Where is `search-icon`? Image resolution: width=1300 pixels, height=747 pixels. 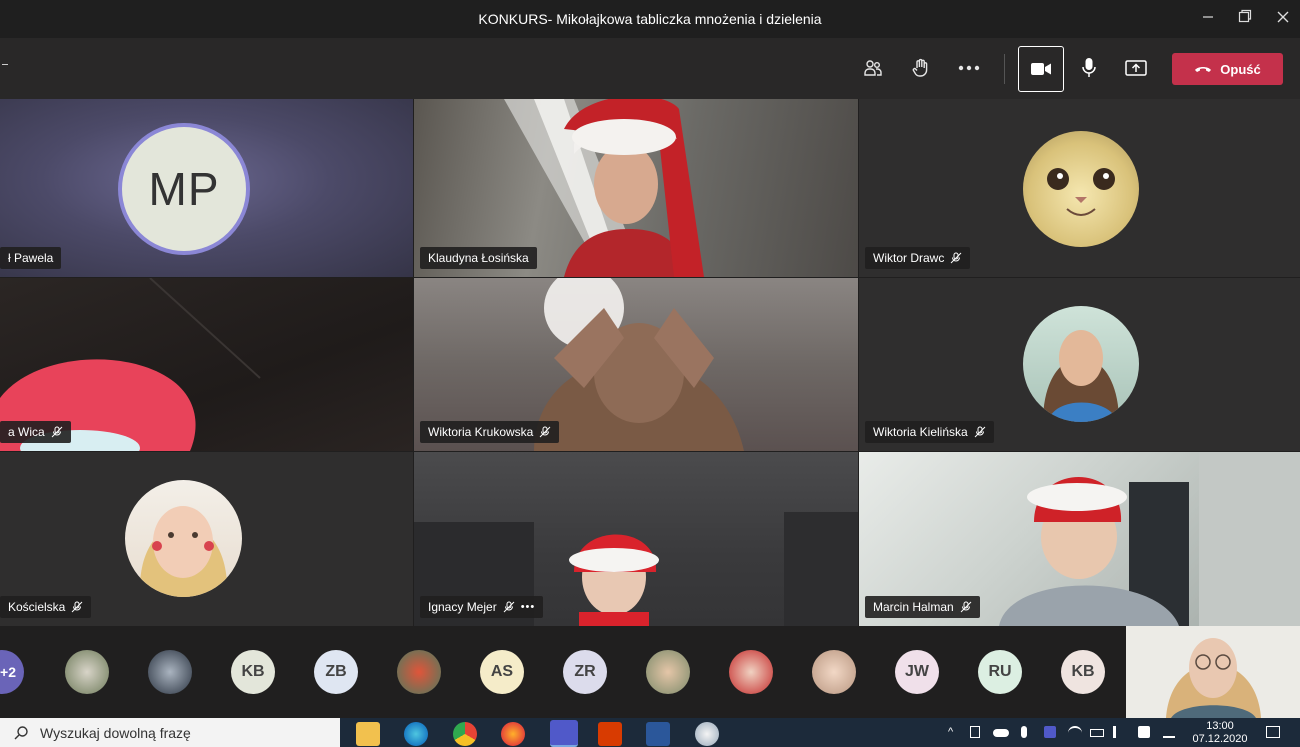 search-icon is located at coordinates (21, 732).